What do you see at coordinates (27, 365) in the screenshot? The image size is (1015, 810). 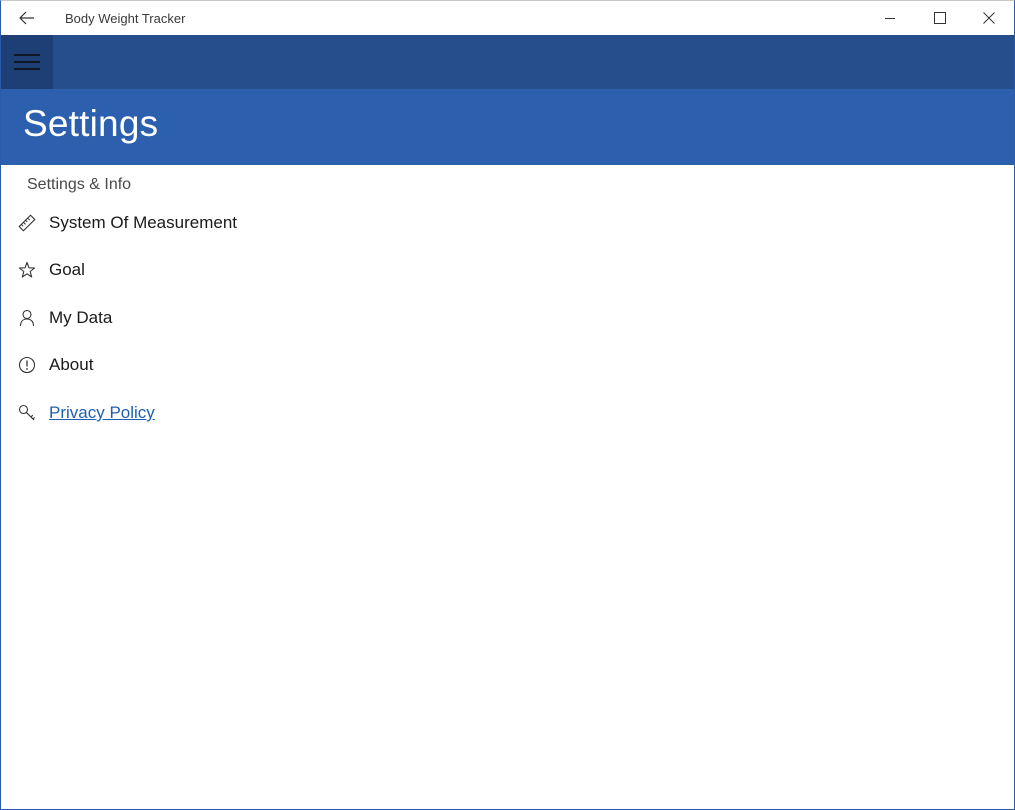 I see `info-icon` at bounding box center [27, 365].